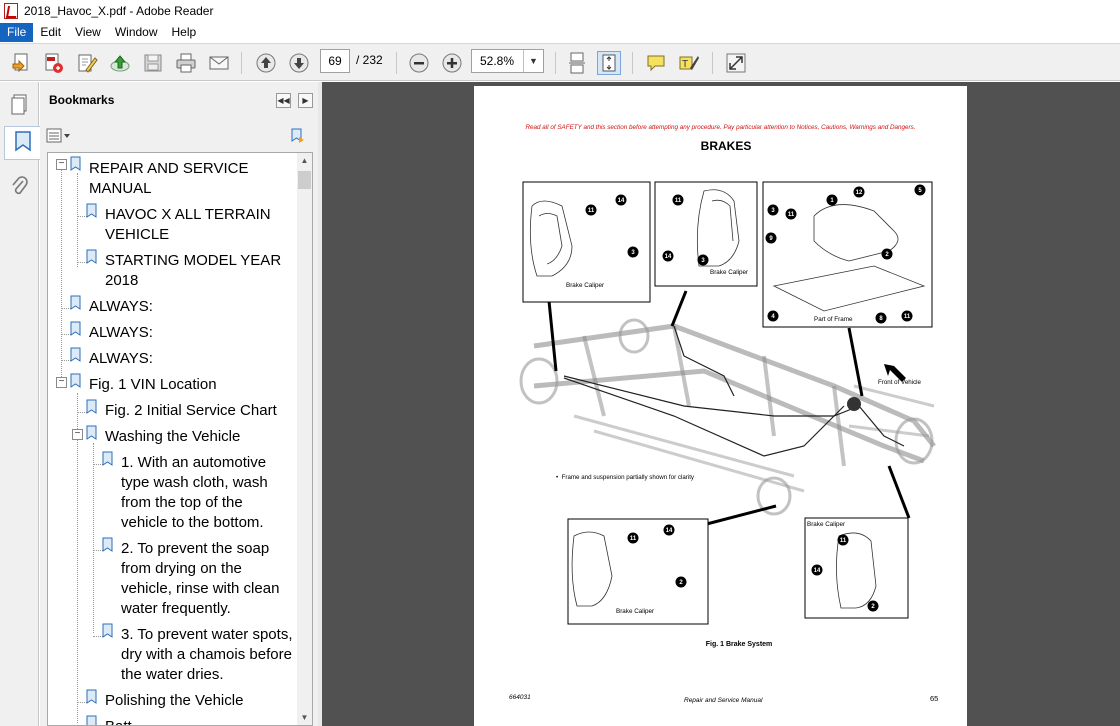 The height and width of the screenshot is (726, 1120). What do you see at coordinates (153, 63) in the screenshot?
I see `save-icon` at bounding box center [153, 63].